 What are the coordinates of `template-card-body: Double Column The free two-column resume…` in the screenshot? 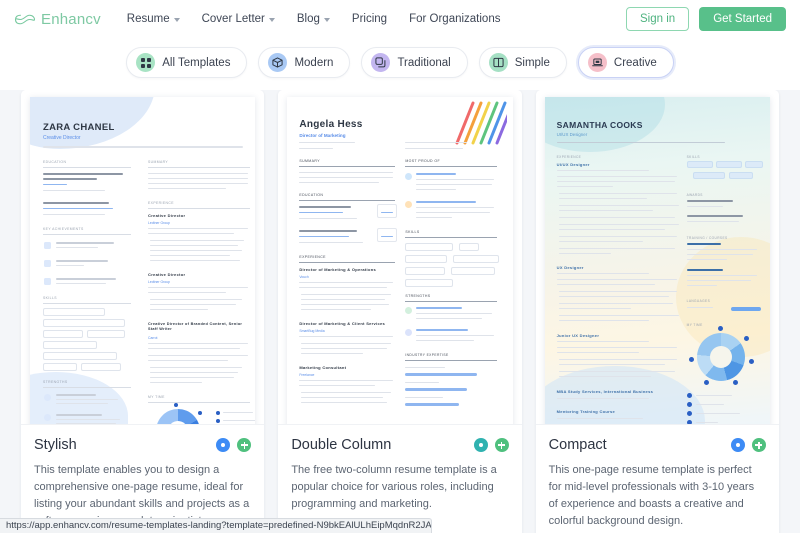 It's located at (399, 477).